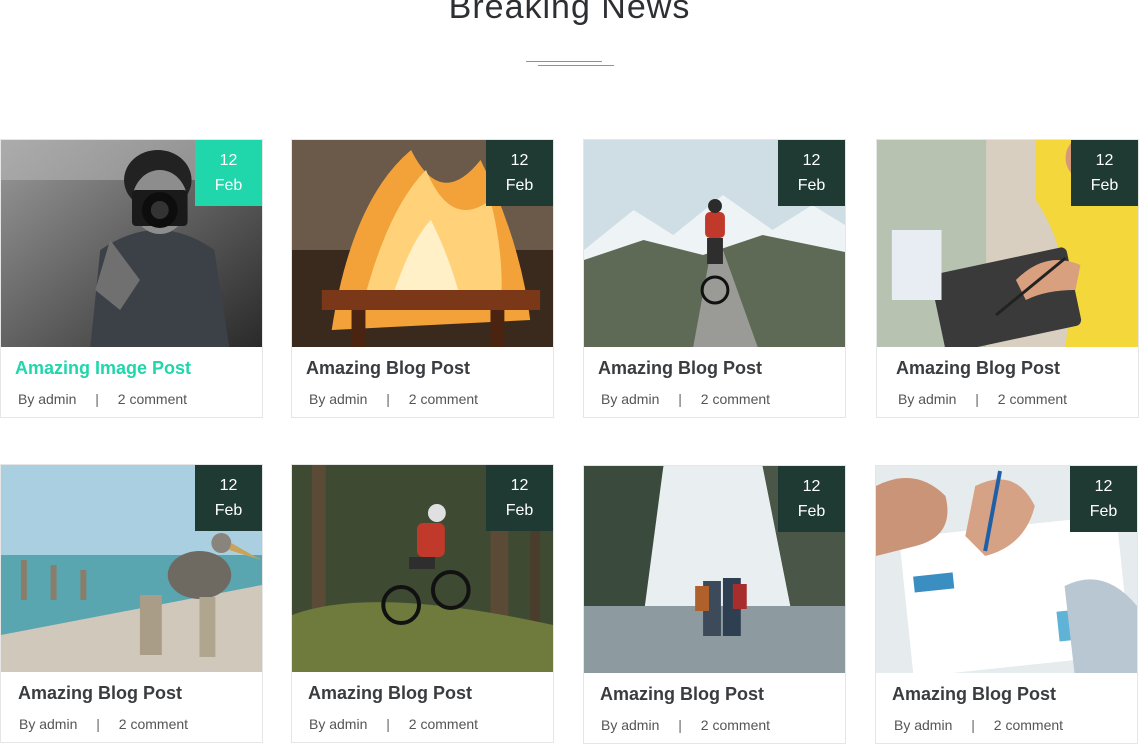 This screenshot has width=1139, height=744. What do you see at coordinates (569, 13) in the screenshot?
I see `section-title: Breaking News` at bounding box center [569, 13].